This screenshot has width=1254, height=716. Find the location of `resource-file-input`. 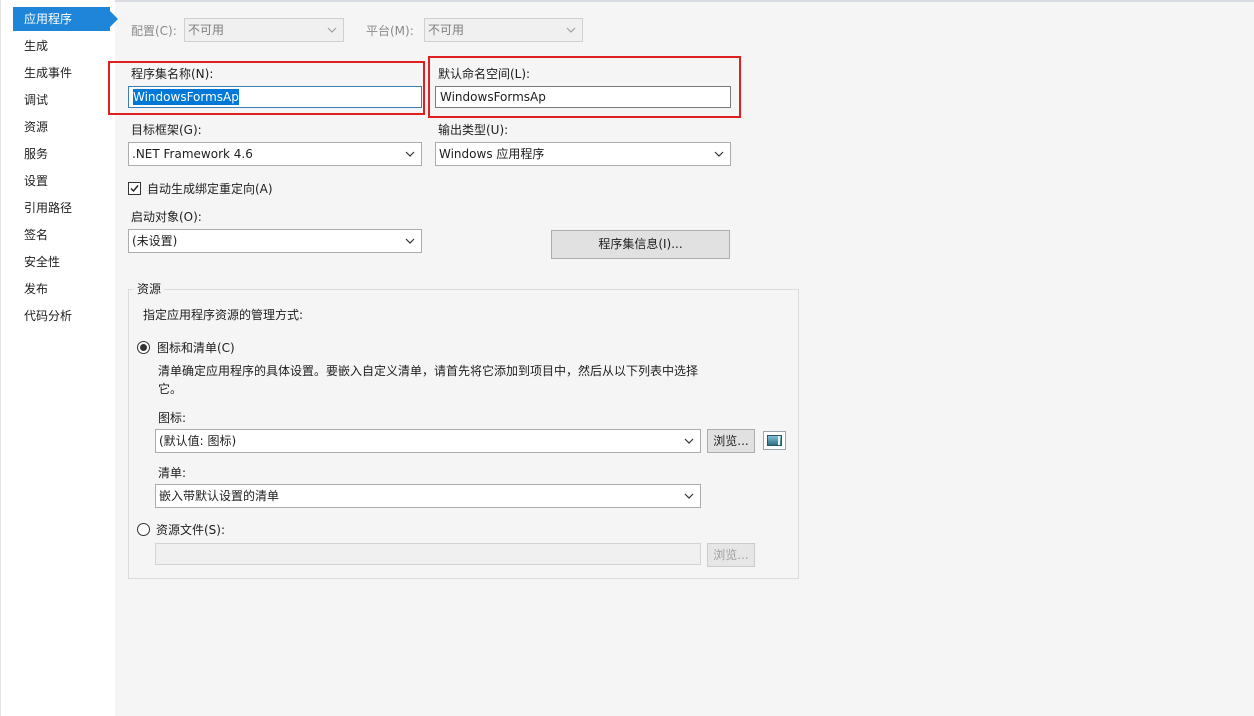

resource-file-input is located at coordinates (428, 554).